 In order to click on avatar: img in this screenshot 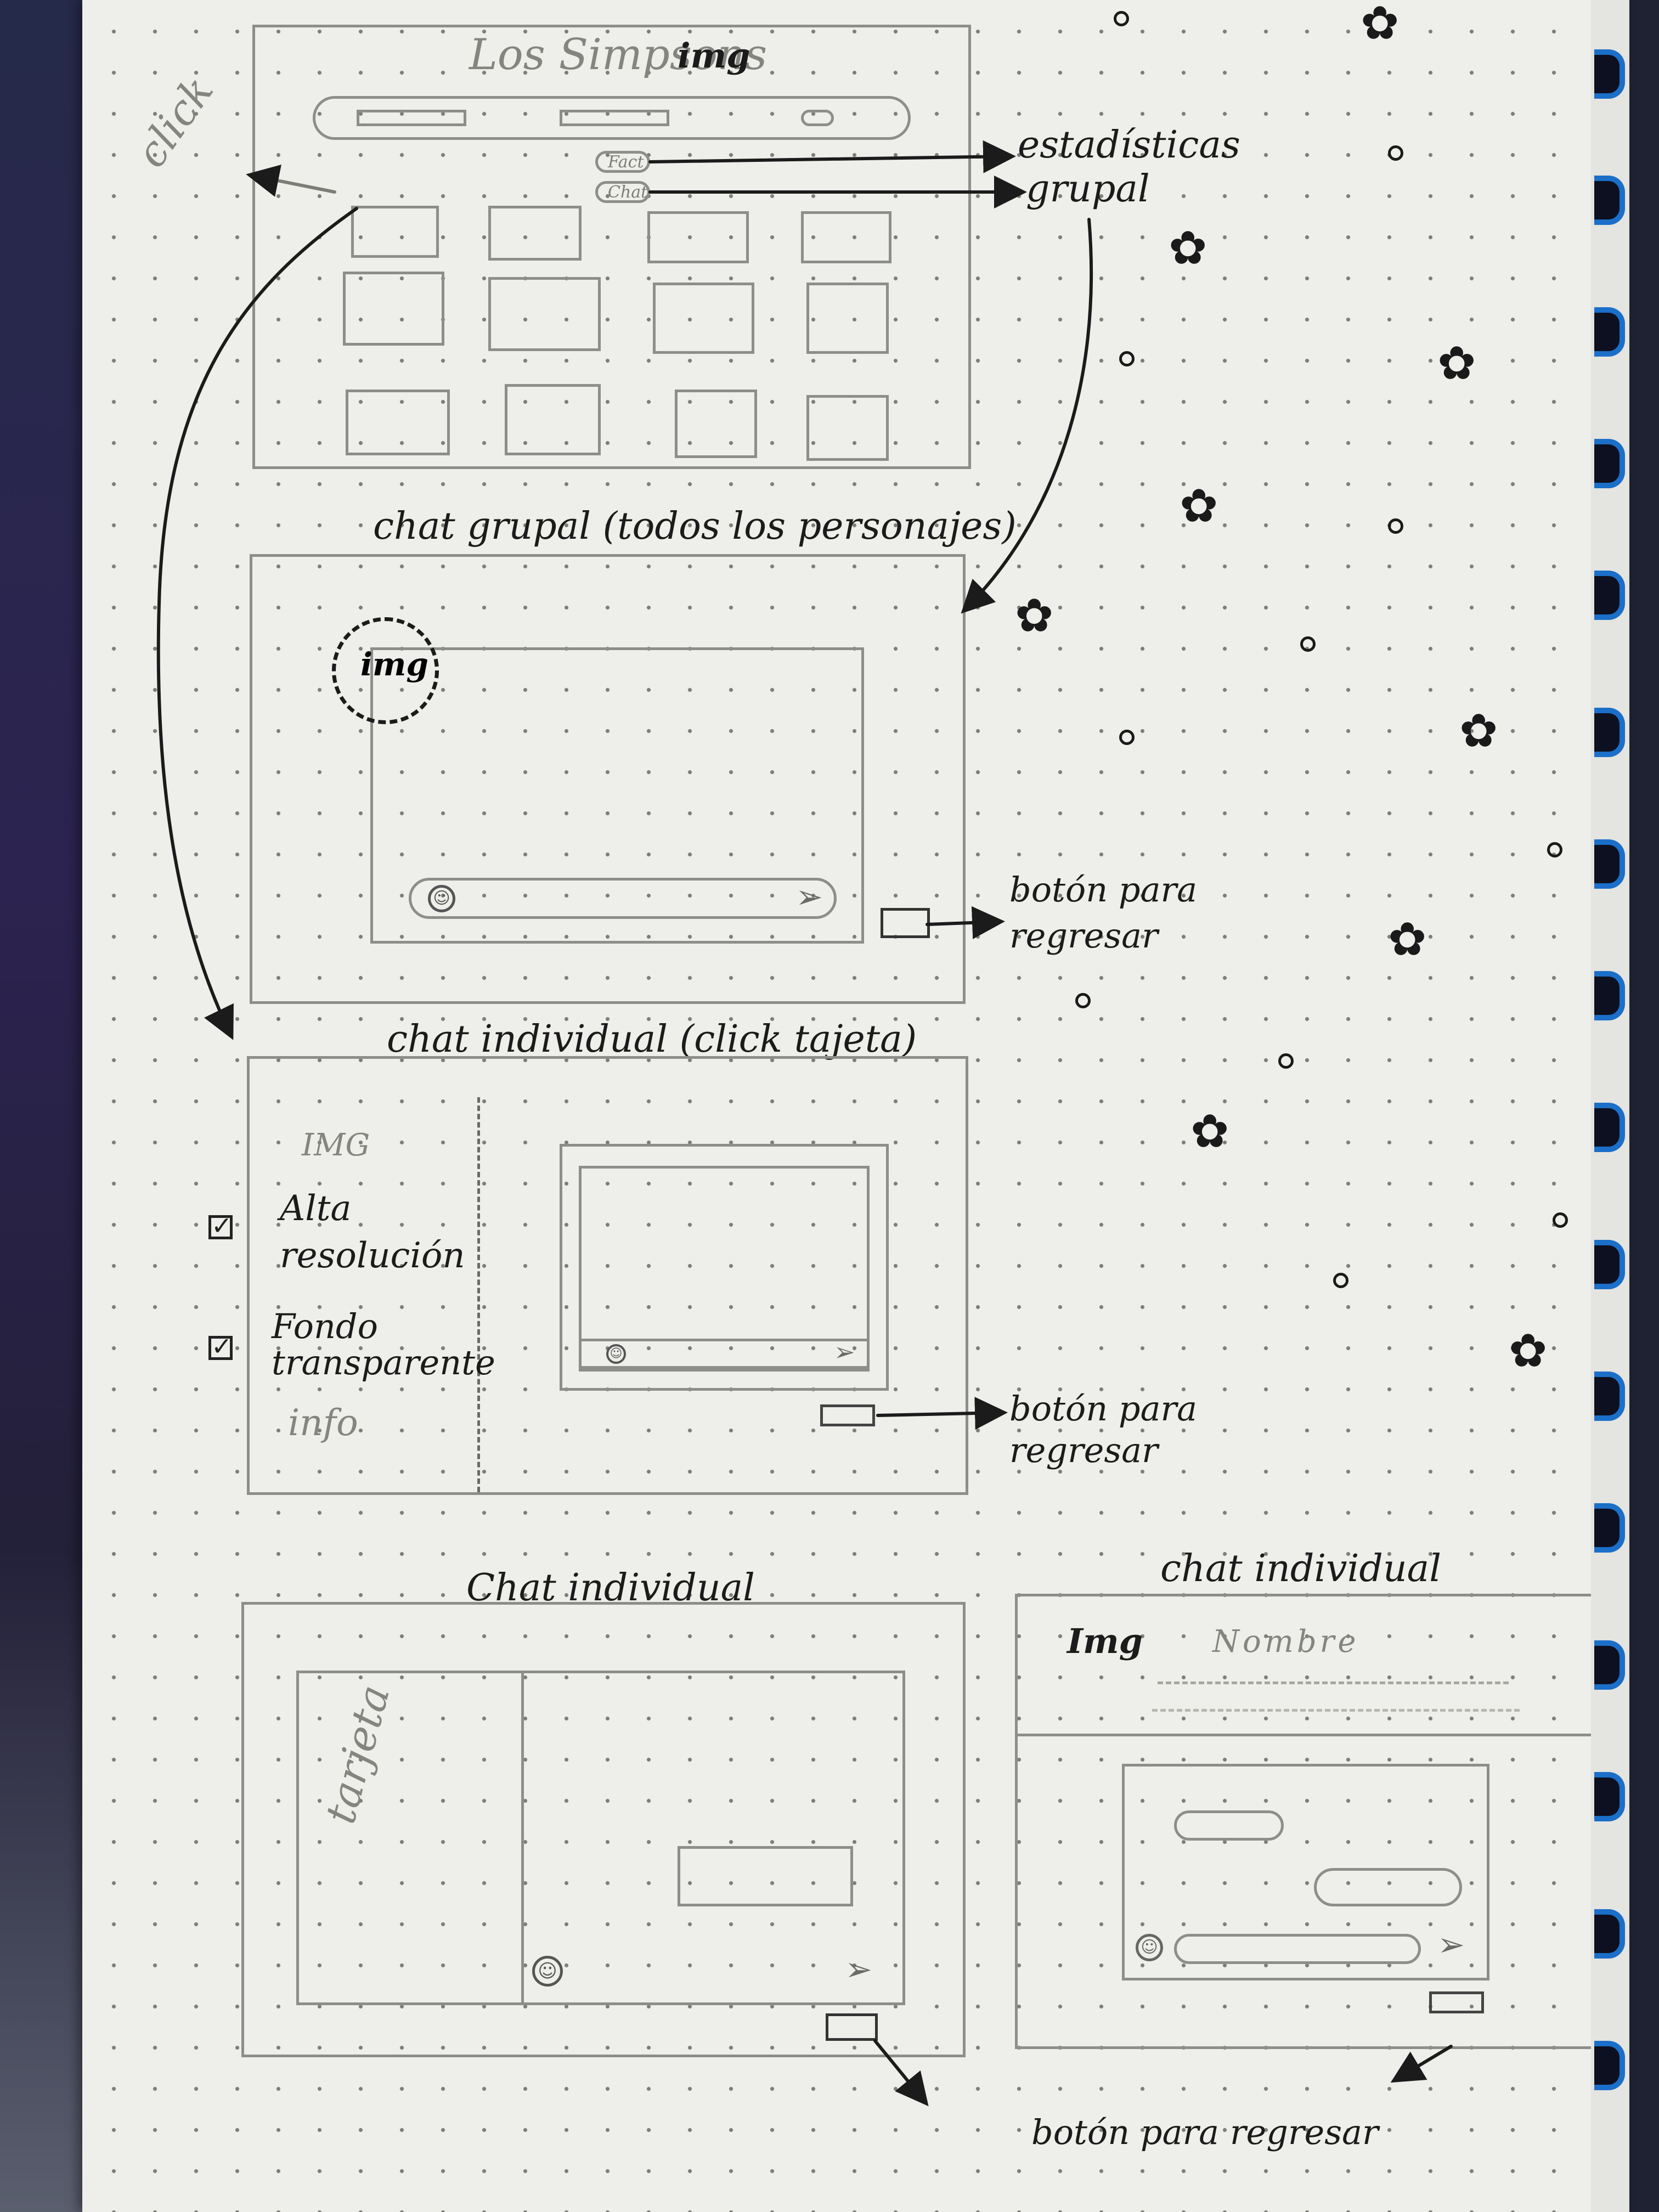, I will do `click(386, 670)`.